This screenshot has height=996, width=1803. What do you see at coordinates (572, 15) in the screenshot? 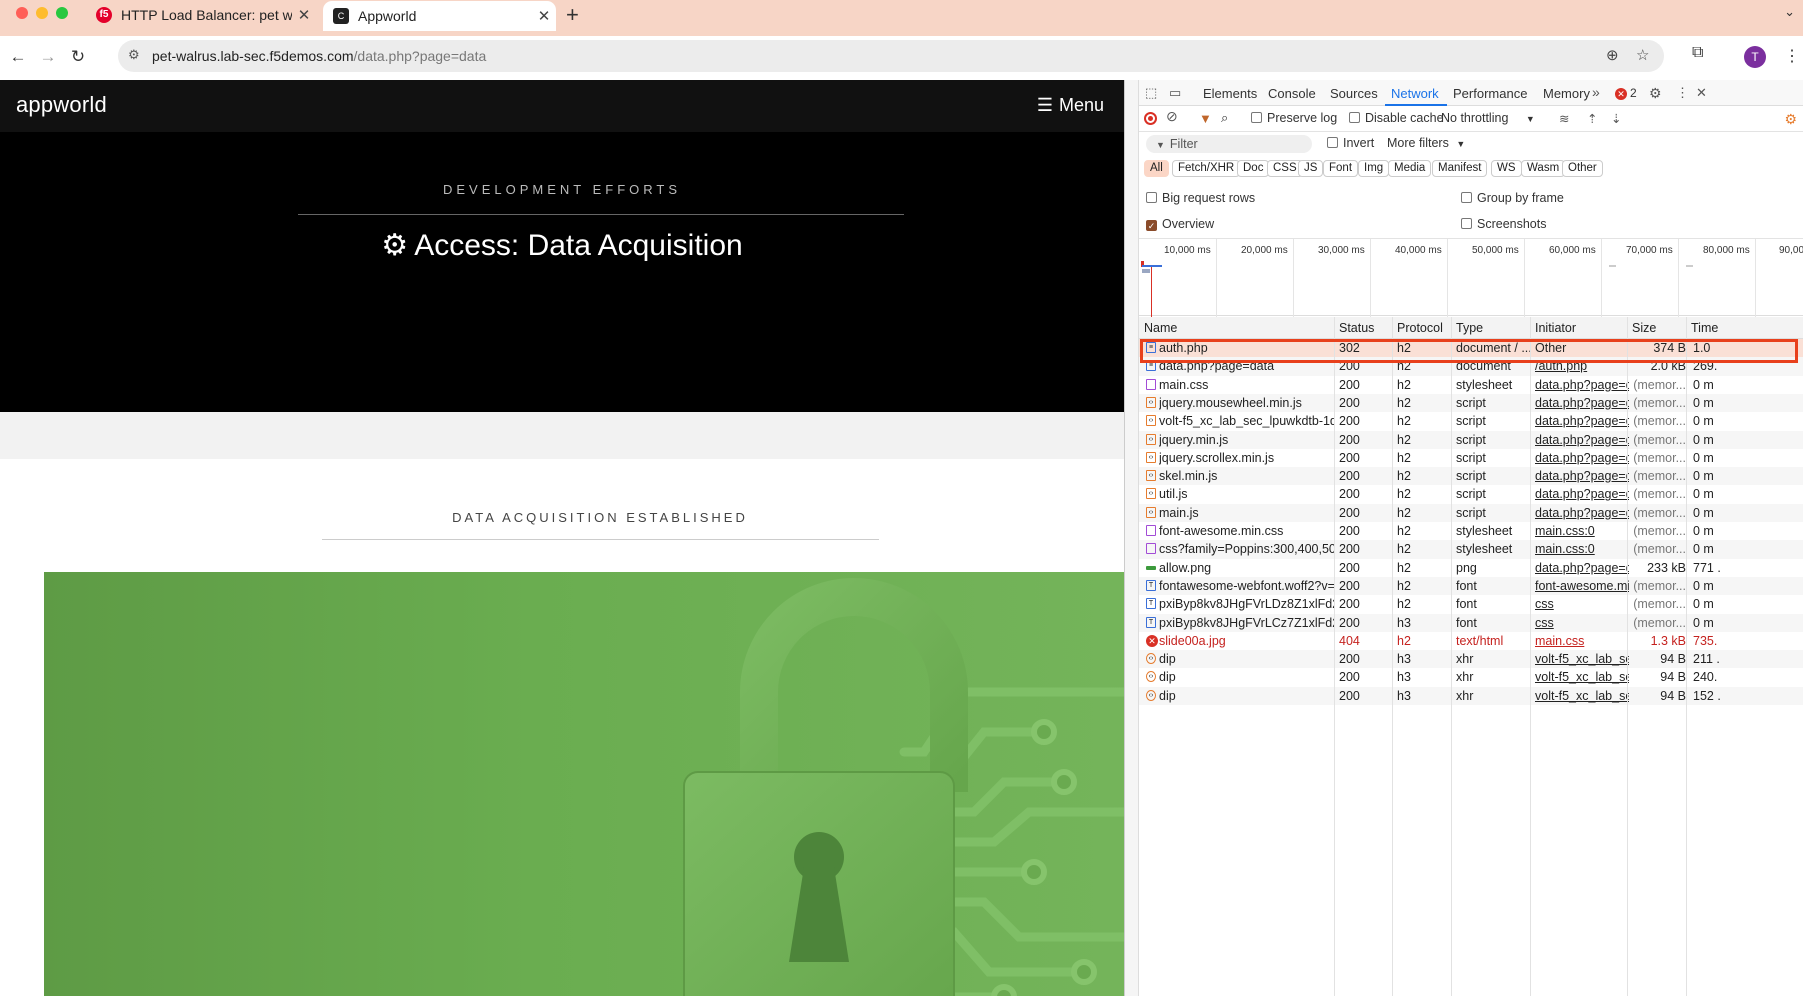
I see `new-tab-button: +` at bounding box center [572, 15].